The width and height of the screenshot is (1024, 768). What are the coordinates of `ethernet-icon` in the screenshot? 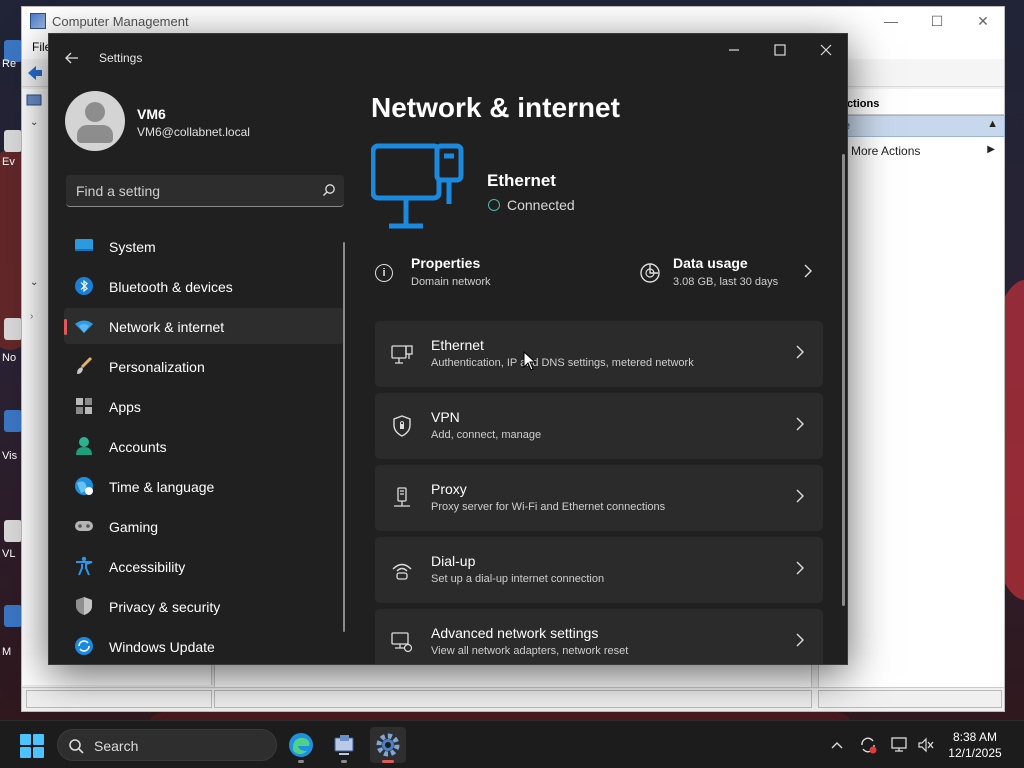 It's located at (402, 354).